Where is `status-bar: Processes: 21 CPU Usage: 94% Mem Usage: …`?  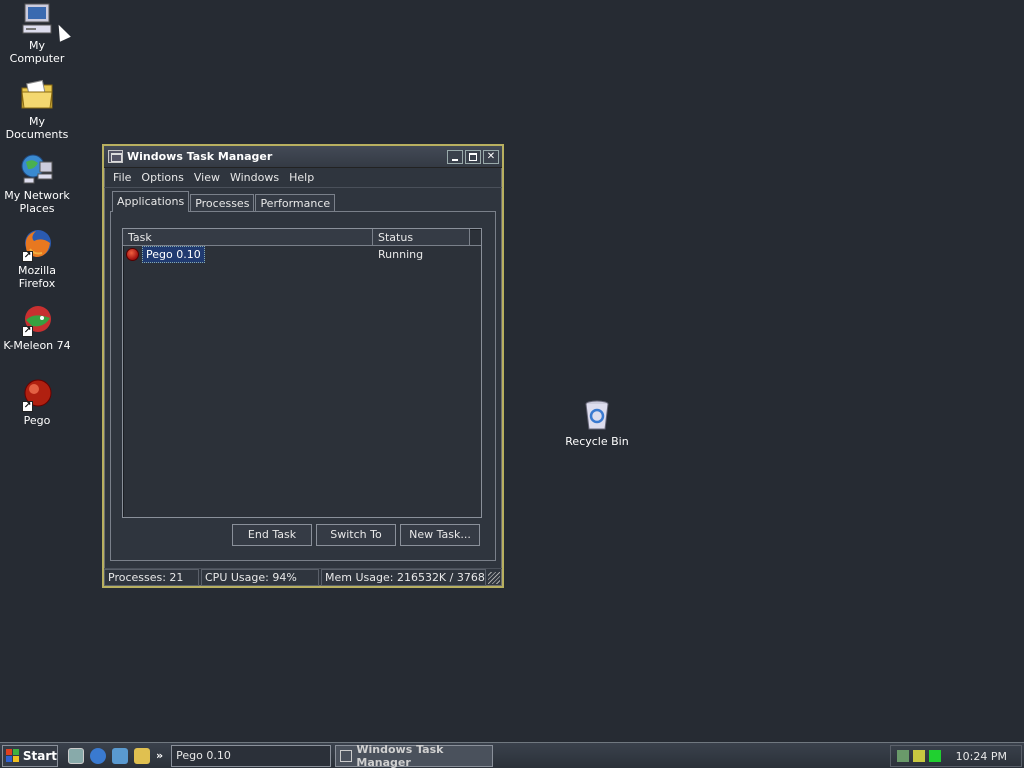
status-bar: Processes: 21 CPU Usage: 94% Mem Usage: … is located at coordinates (303, 577).